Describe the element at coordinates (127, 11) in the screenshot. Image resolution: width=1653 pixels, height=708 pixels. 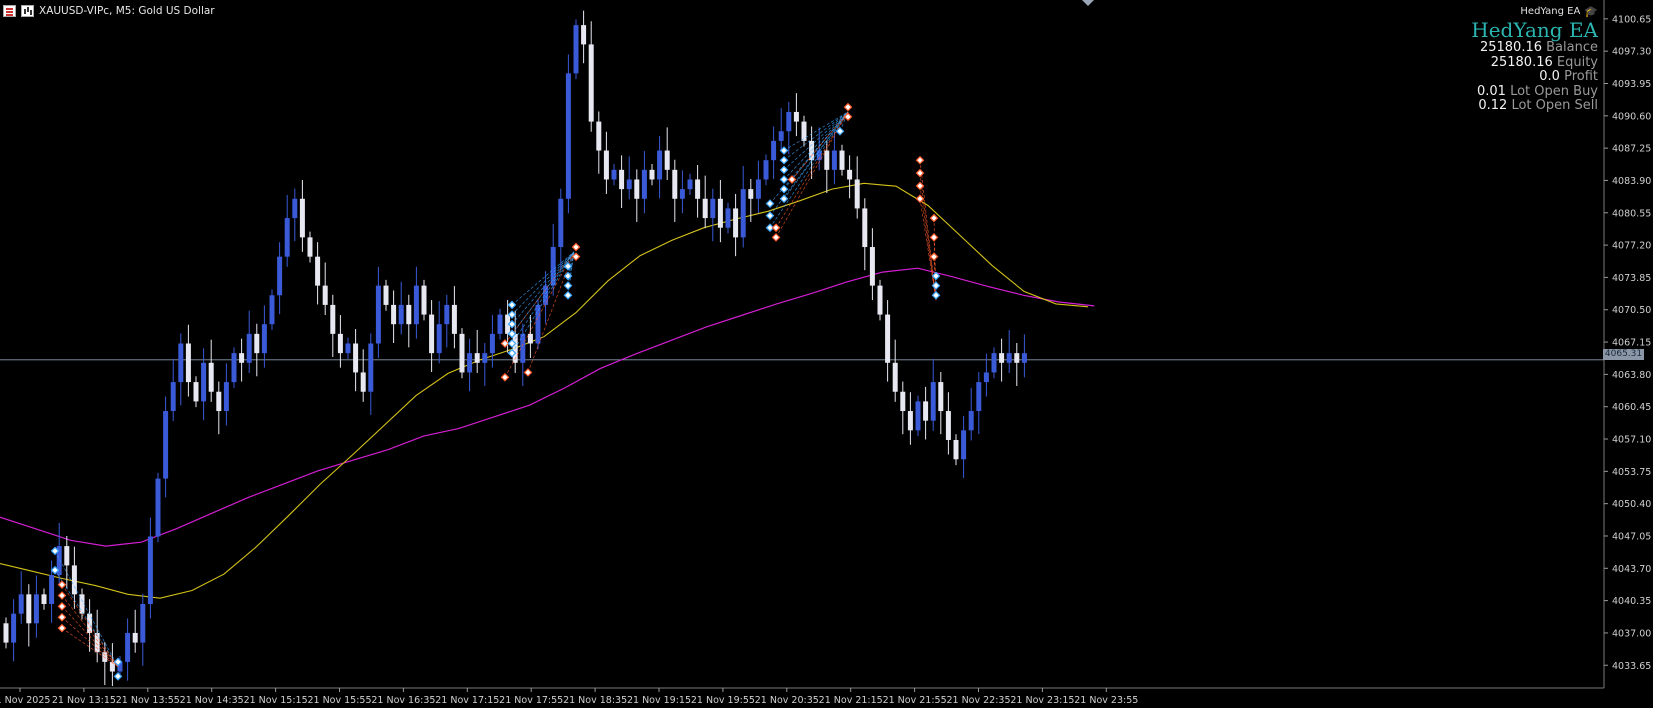
I see `symbol-title: XAUUSD-VIPc, M5: Gold US Dollar` at that location.